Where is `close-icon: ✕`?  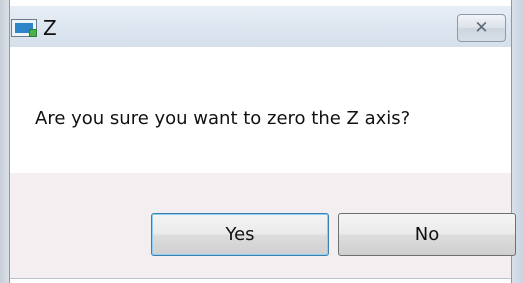
close-icon: ✕ is located at coordinates (481, 28).